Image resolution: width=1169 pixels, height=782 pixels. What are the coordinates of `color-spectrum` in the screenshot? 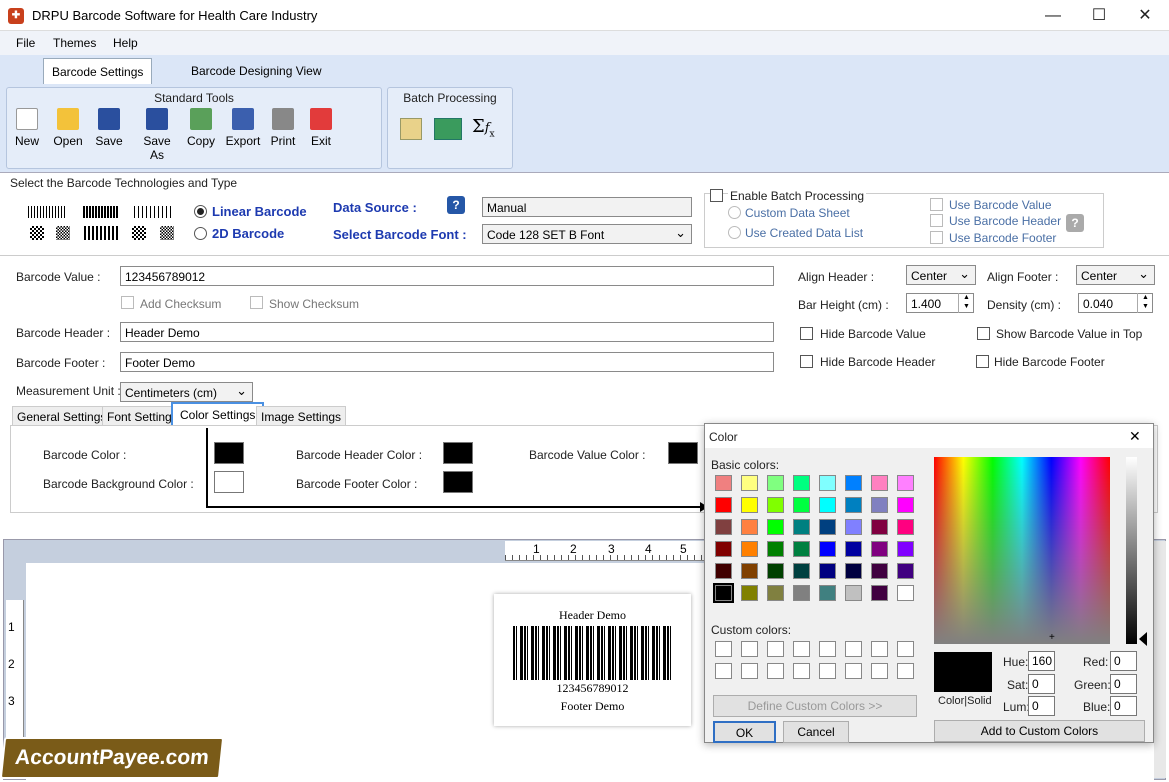 It's located at (1022, 550).